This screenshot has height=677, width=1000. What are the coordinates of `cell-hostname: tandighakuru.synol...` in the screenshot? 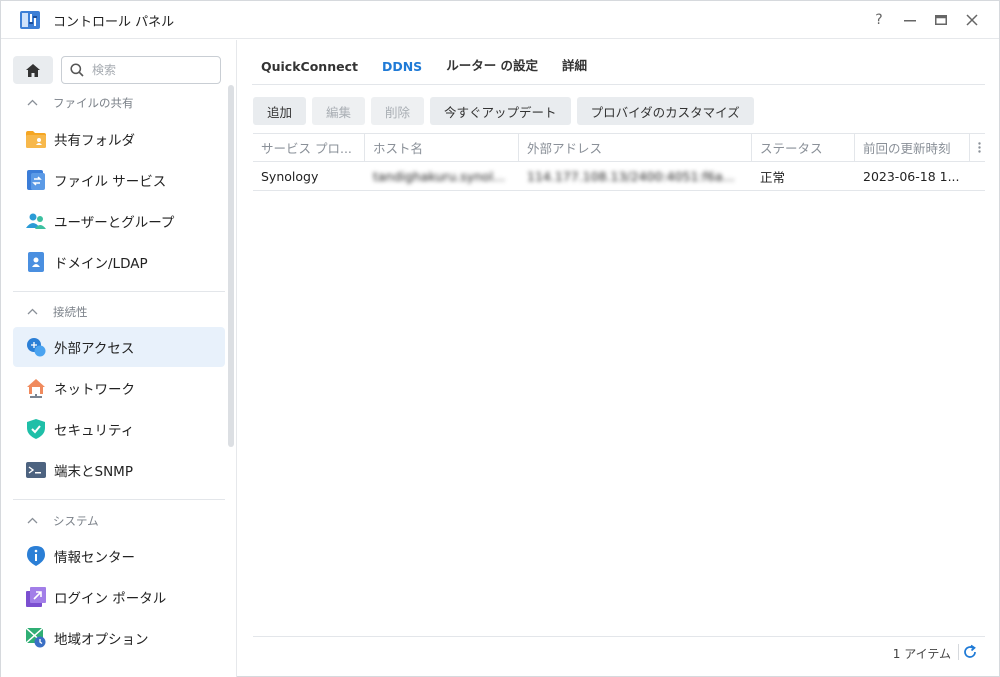 It's located at (439, 176).